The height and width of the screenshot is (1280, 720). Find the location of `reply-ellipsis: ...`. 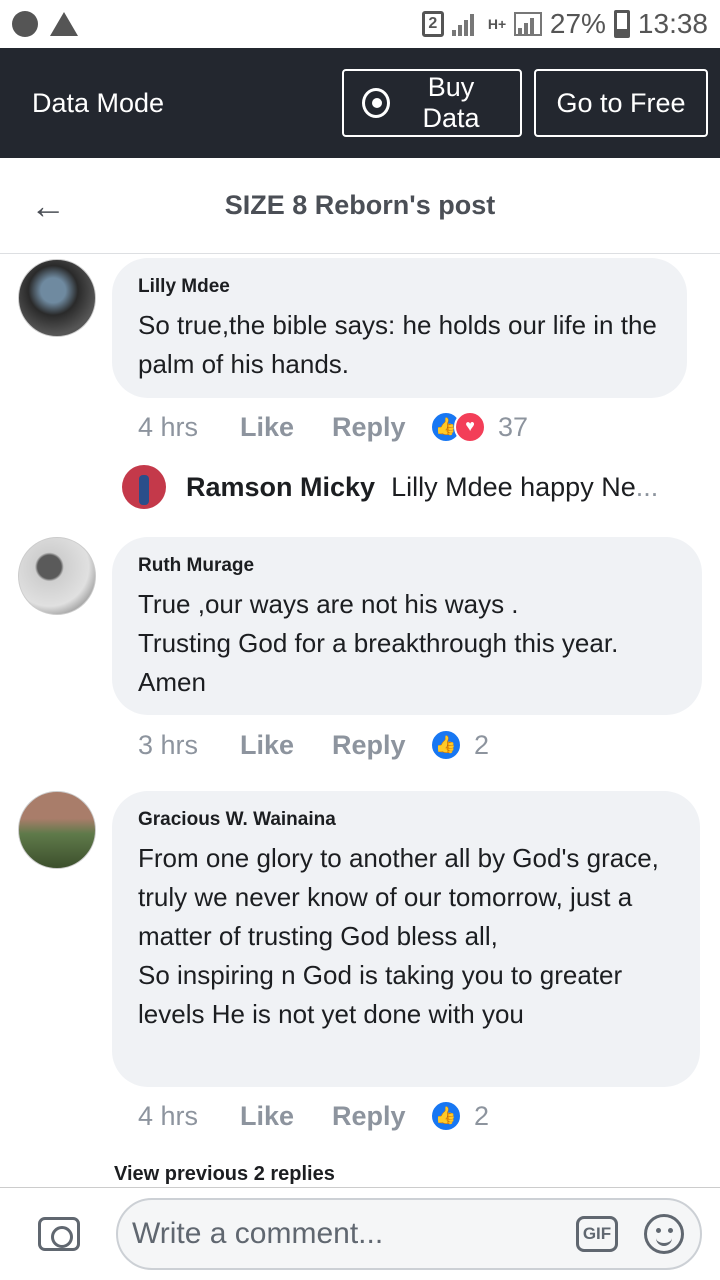

reply-ellipsis: ... is located at coordinates (647, 486).